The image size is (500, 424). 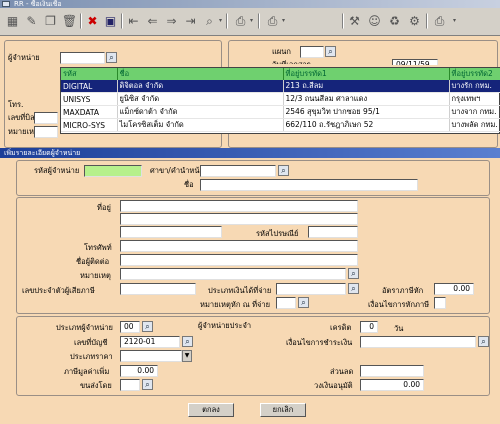 I want to click on discount-label: ส่วนลด, so click(x=342, y=371).